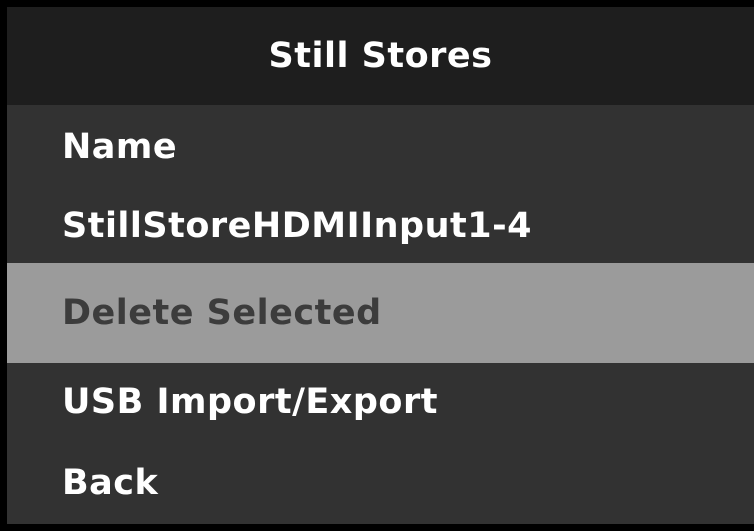 This screenshot has height=531, width=754. What do you see at coordinates (250, 402) in the screenshot?
I see `menu-item-label: USB Import/Export` at bounding box center [250, 402].